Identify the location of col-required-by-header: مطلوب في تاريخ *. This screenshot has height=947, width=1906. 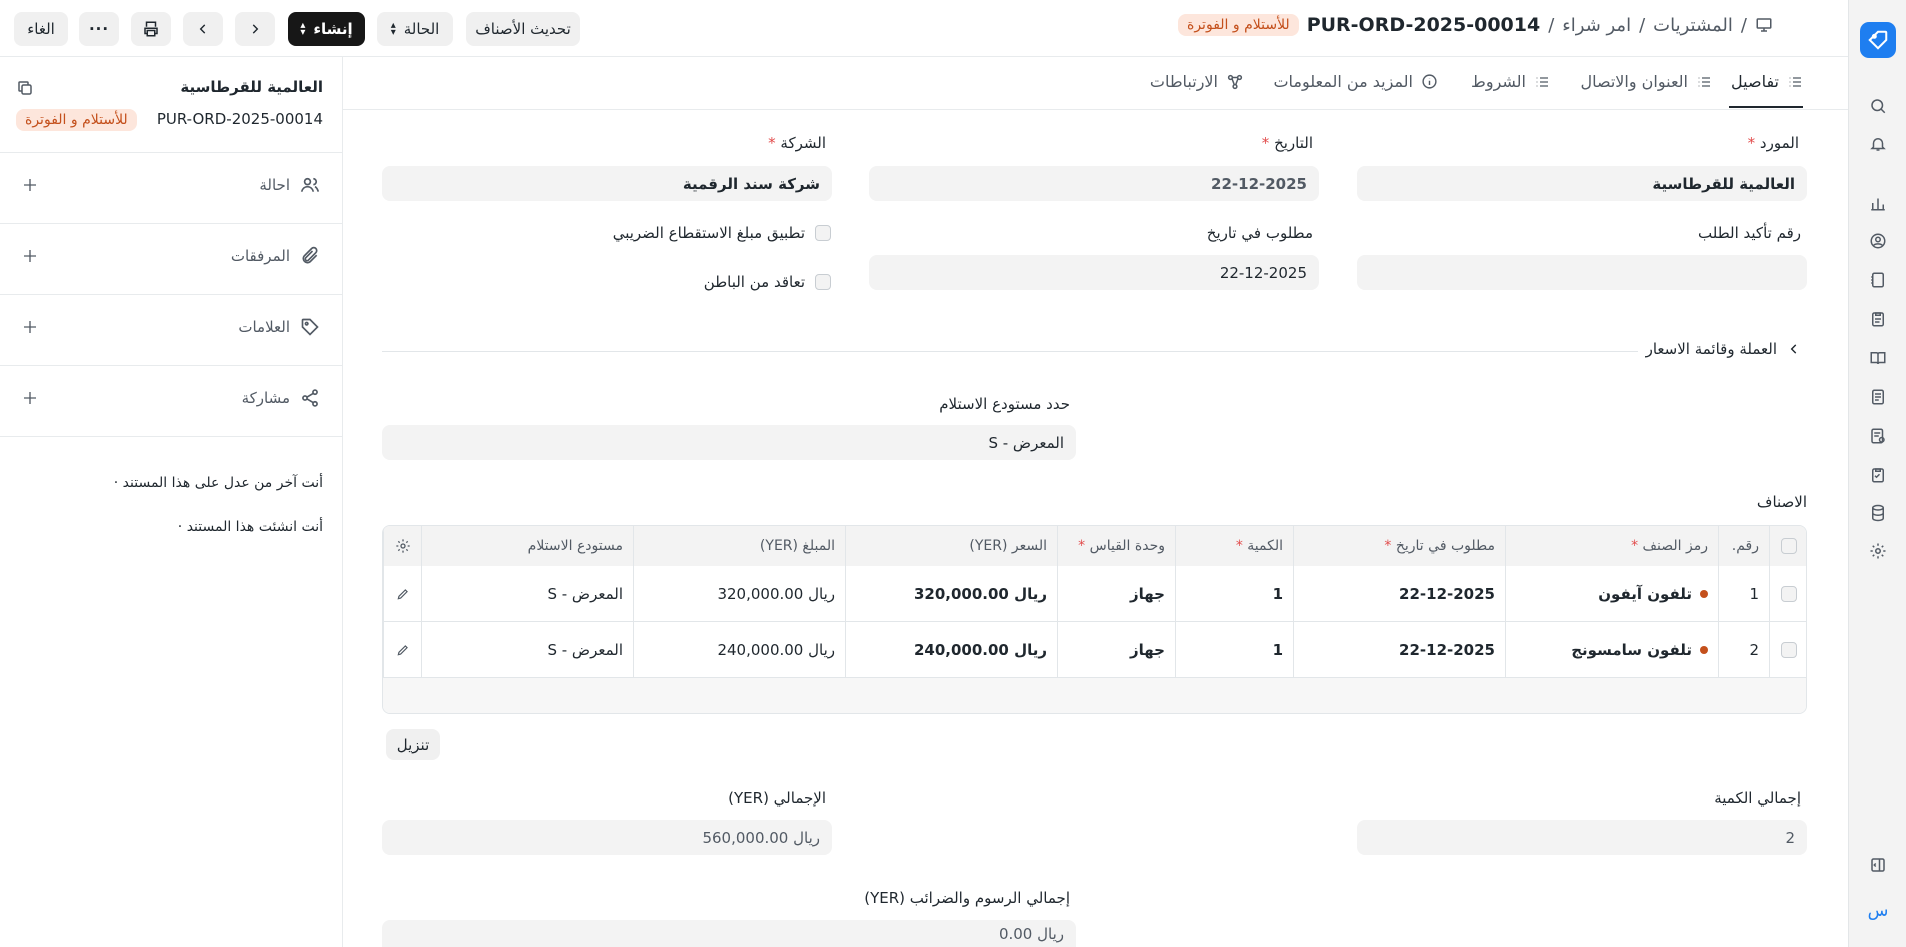
(1399, 546).